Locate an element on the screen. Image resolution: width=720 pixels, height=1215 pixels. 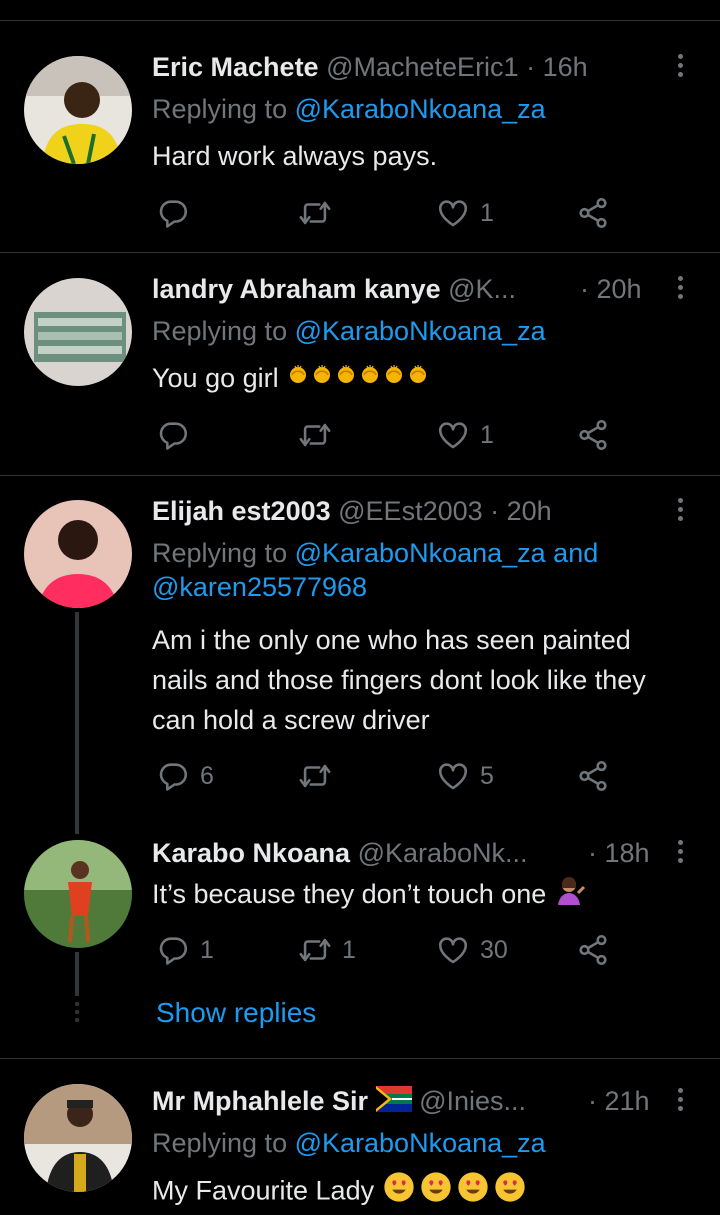
like-button: 30 is located at coordinates (472, 950).